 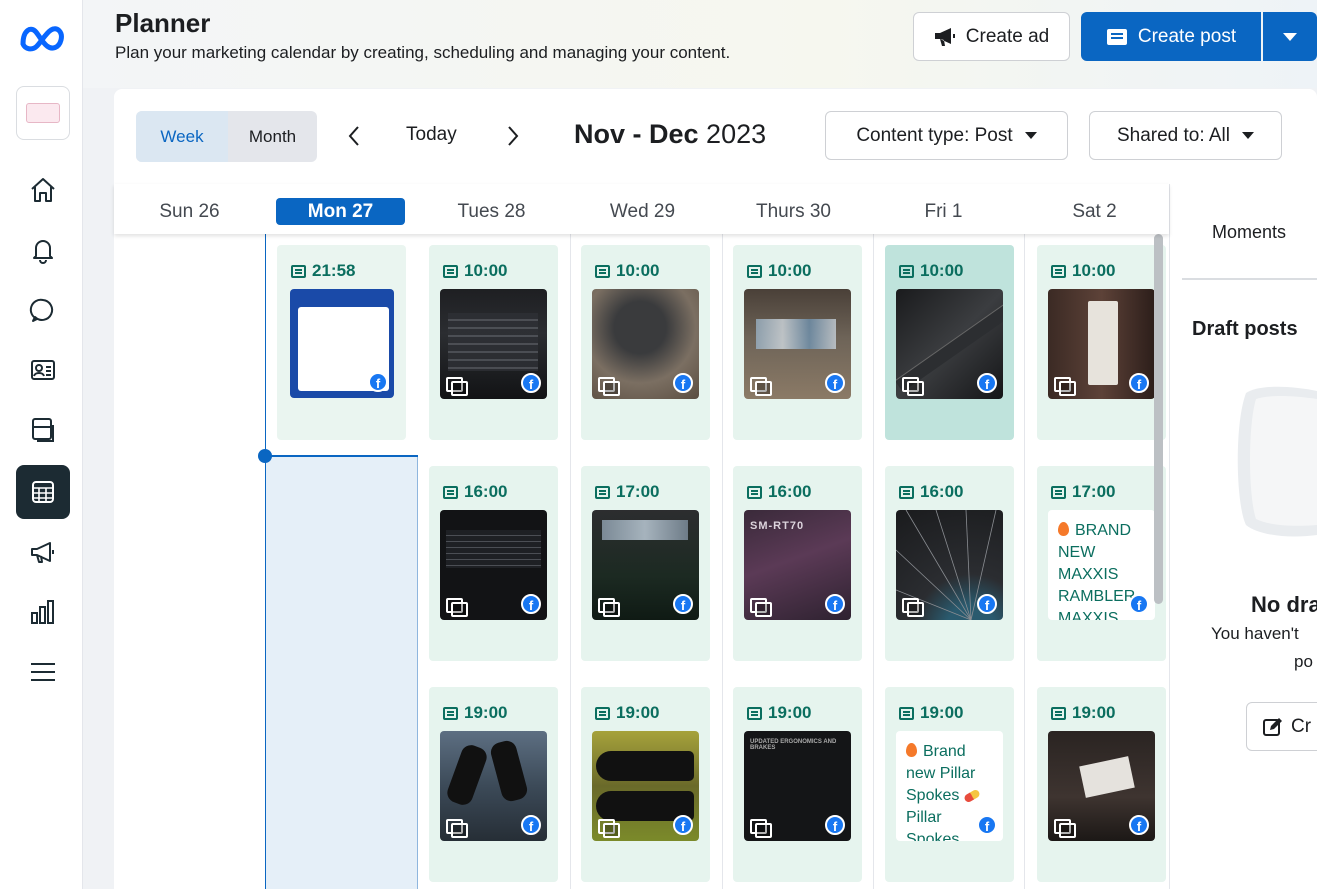 I want to click on chevron-right-icon, so click(x=513, y=136).